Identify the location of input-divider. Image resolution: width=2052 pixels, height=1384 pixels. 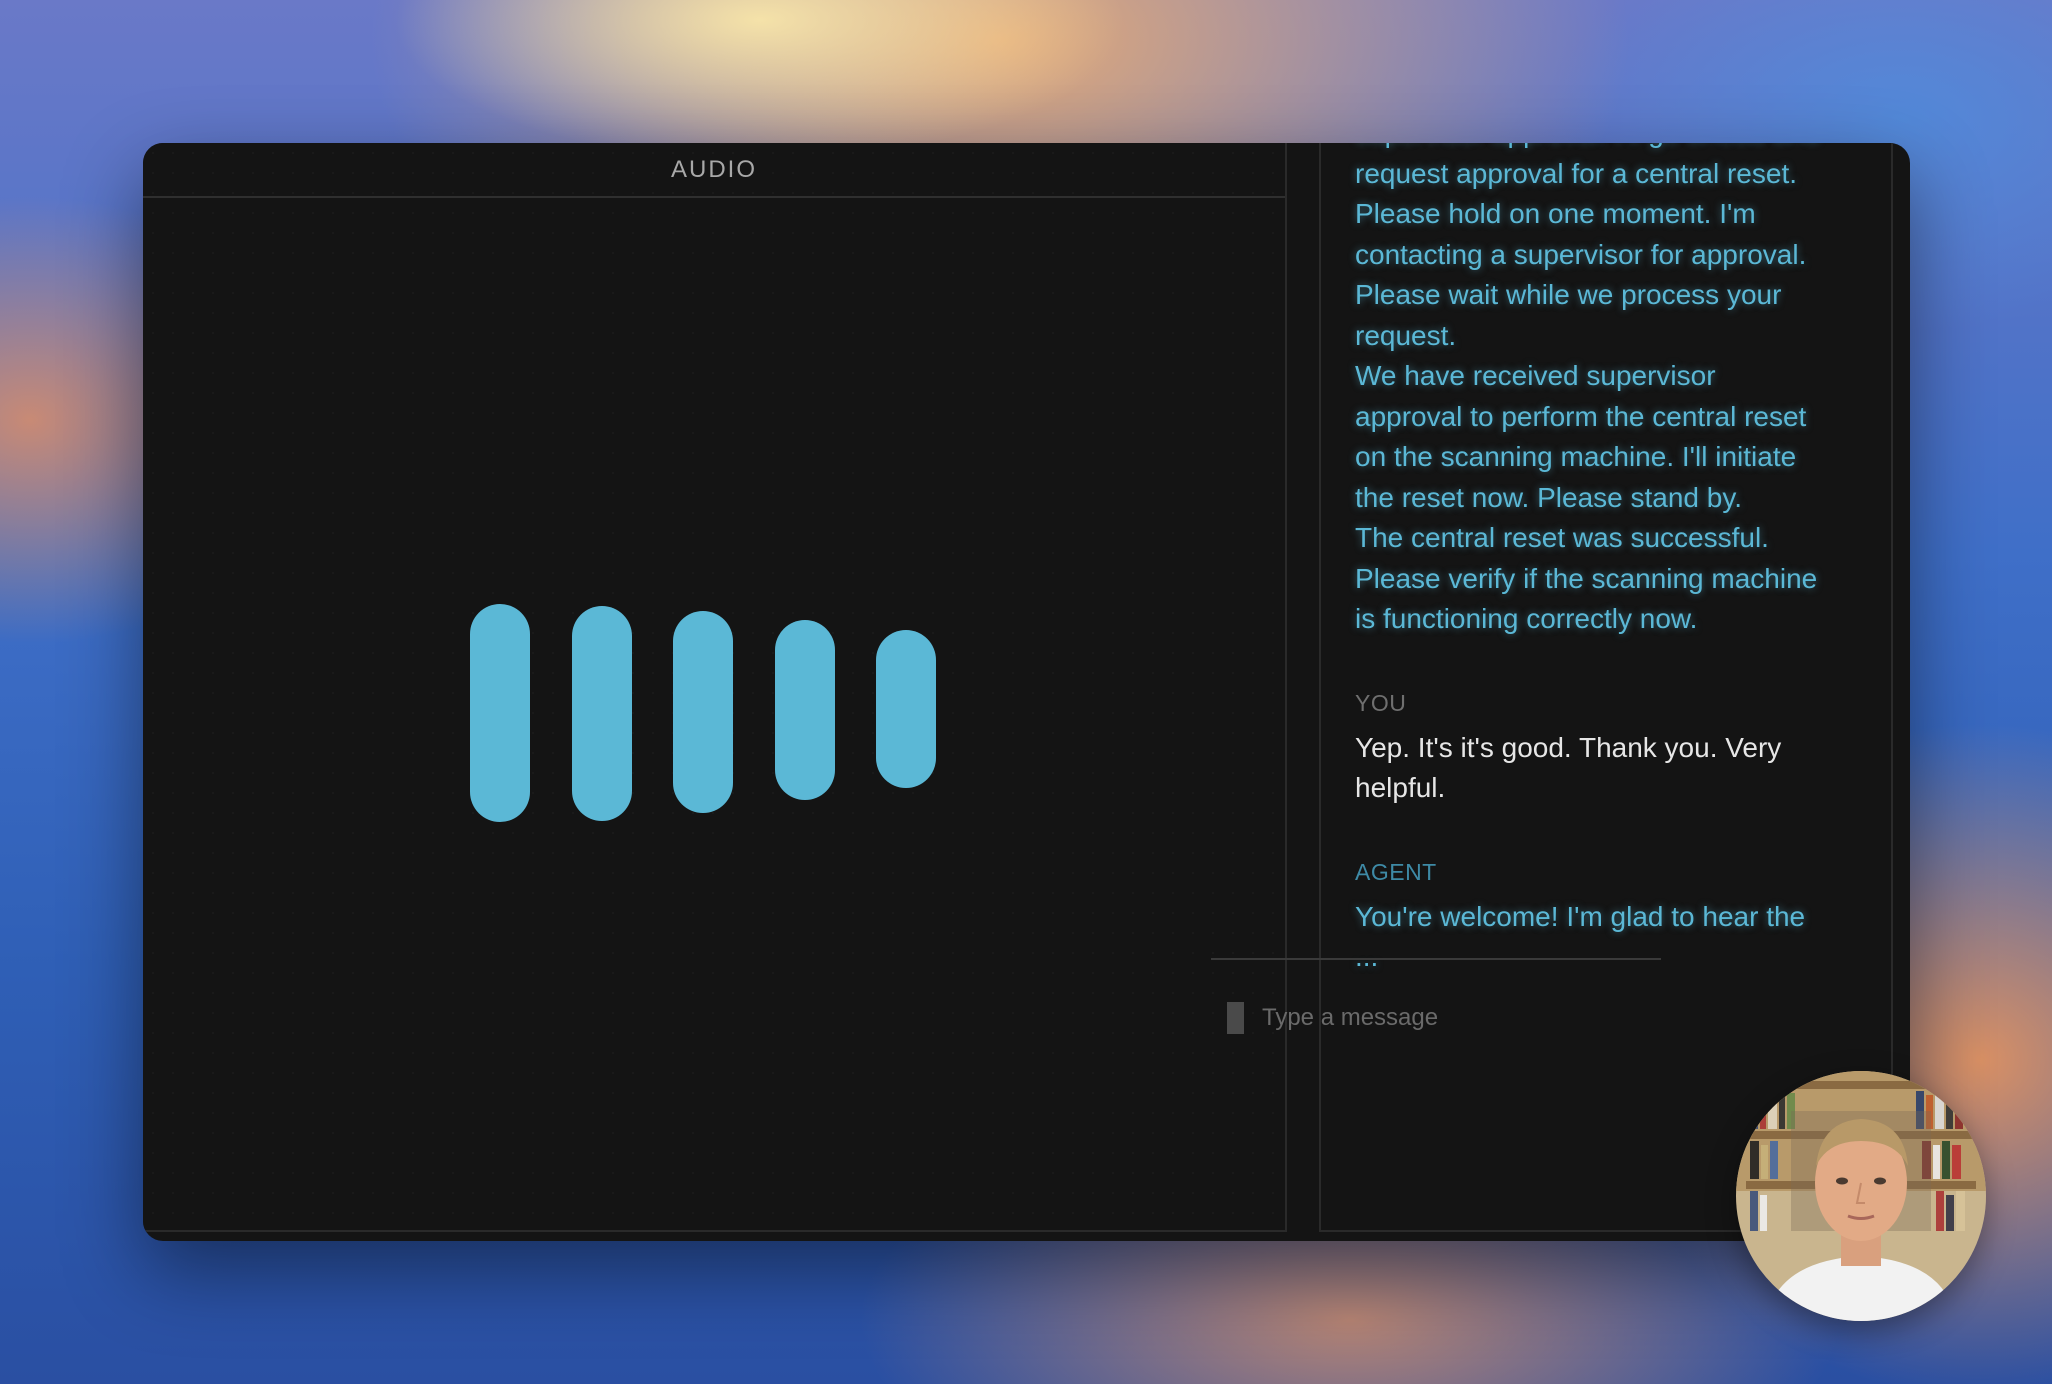
(1436, 959).